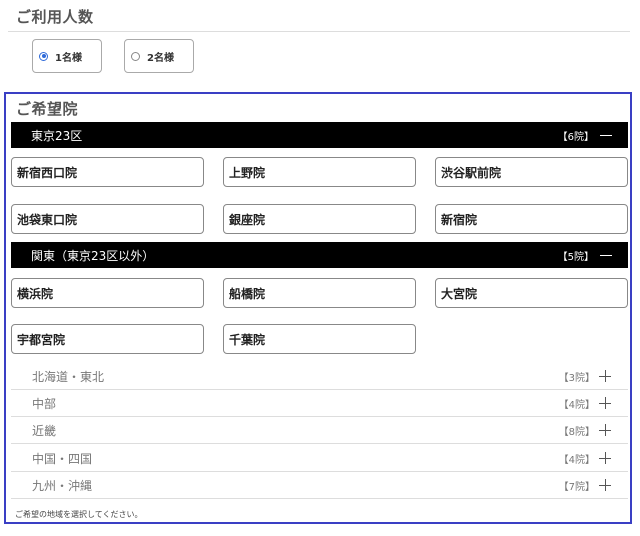 This screenshot has height=536, width=640. Describe the element at coordinates (247, 219) in the screenshot. I see `clinic-label: 銀座院` at that location.